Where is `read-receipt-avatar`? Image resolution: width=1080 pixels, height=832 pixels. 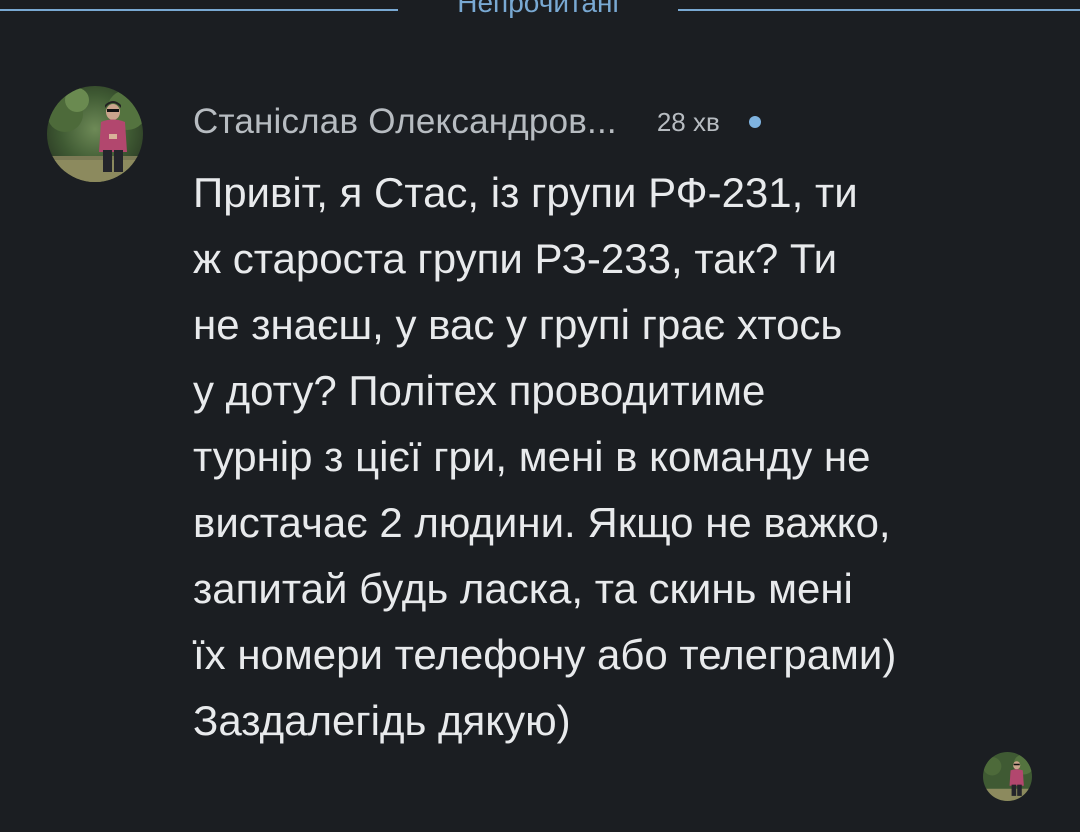
read-receipt-avatar is located at coordinates (1007, 776).